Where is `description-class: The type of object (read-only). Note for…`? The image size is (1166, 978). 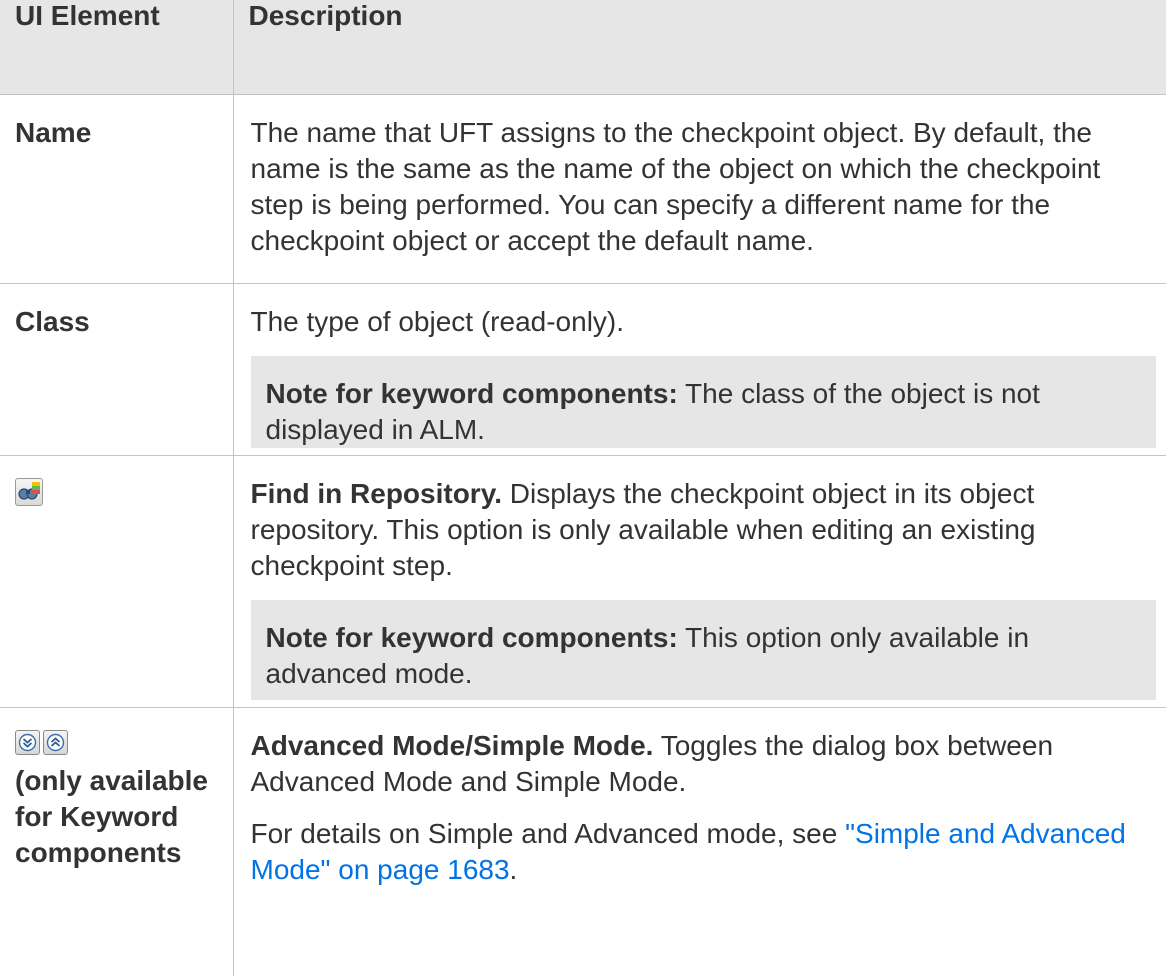
description-class: The type of object (read-only). Note for… is located at coordinates (699, 369).